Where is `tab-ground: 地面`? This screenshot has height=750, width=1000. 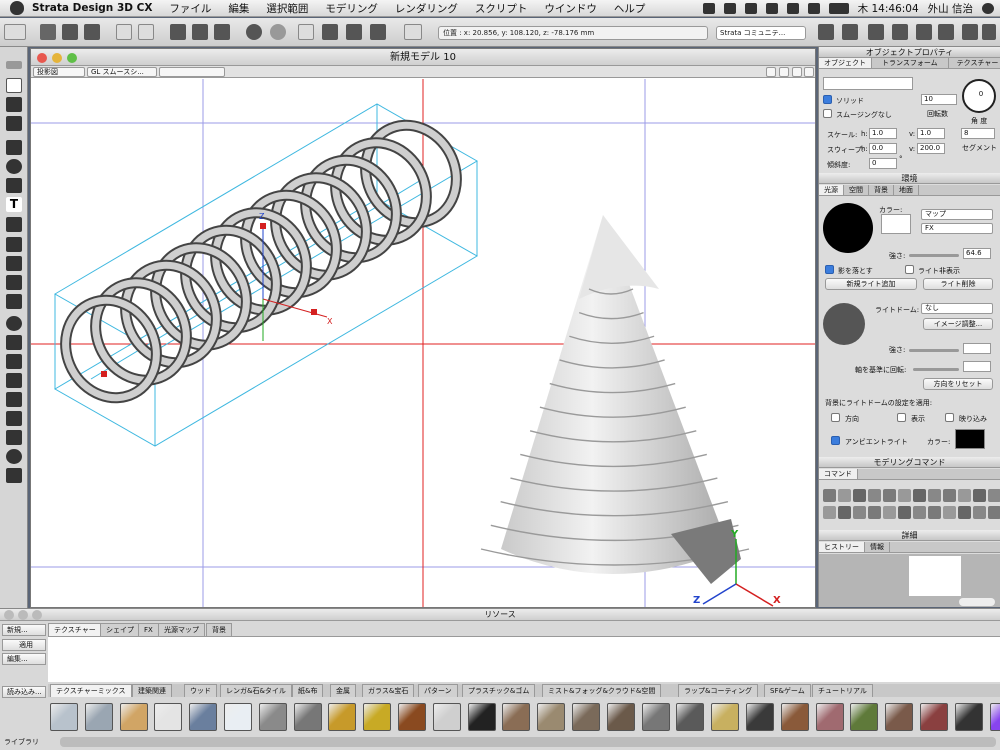
tab-ground: 地面 is located at coordinates (906, 190).